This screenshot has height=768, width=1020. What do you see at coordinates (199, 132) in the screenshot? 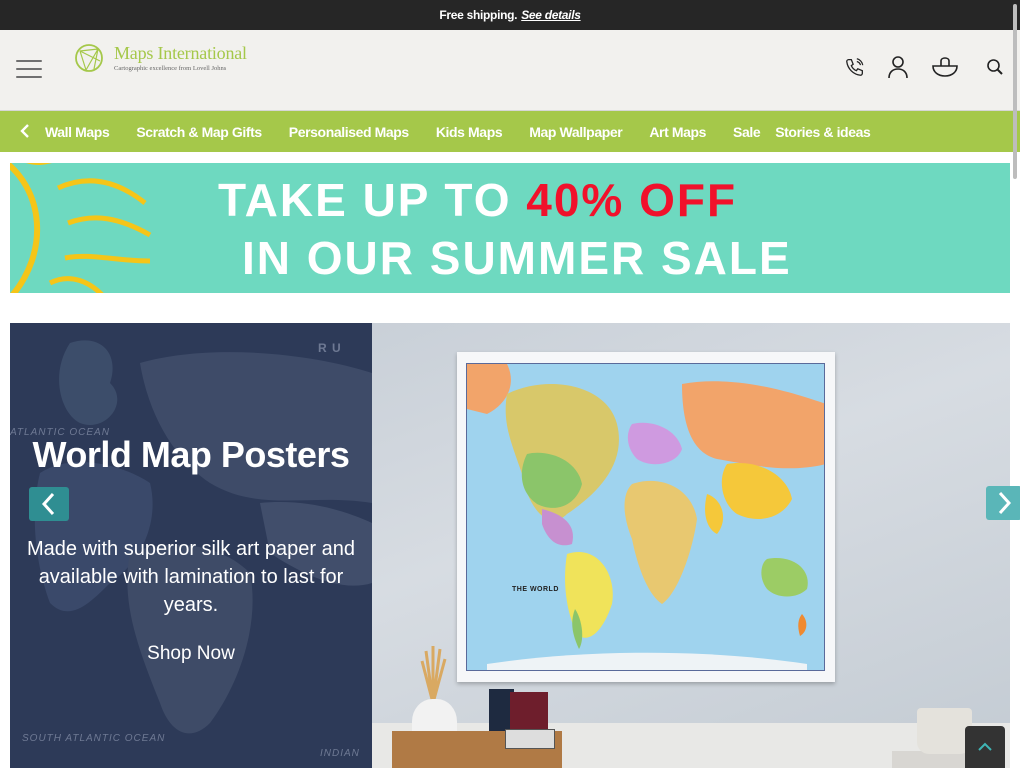
I see `nav-item-scratch-map-gifts: Scratch & Map Gifts` at bounding box center [199, 132].